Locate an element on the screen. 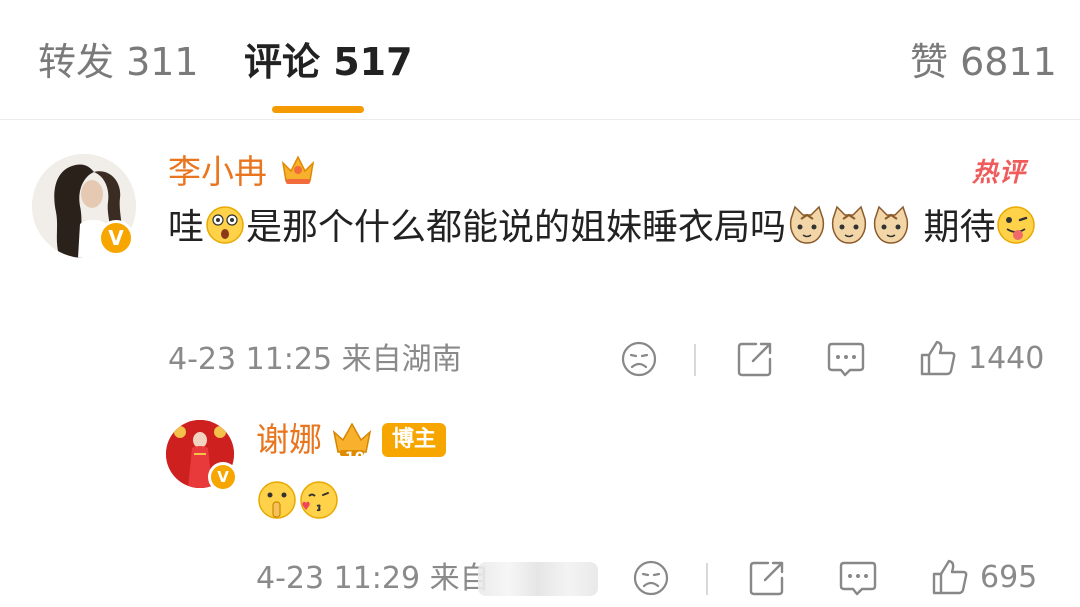 Image resolution: width=1080 pixels, height=607 pixels. like-button: 695 is located at coordinates (983, 577).